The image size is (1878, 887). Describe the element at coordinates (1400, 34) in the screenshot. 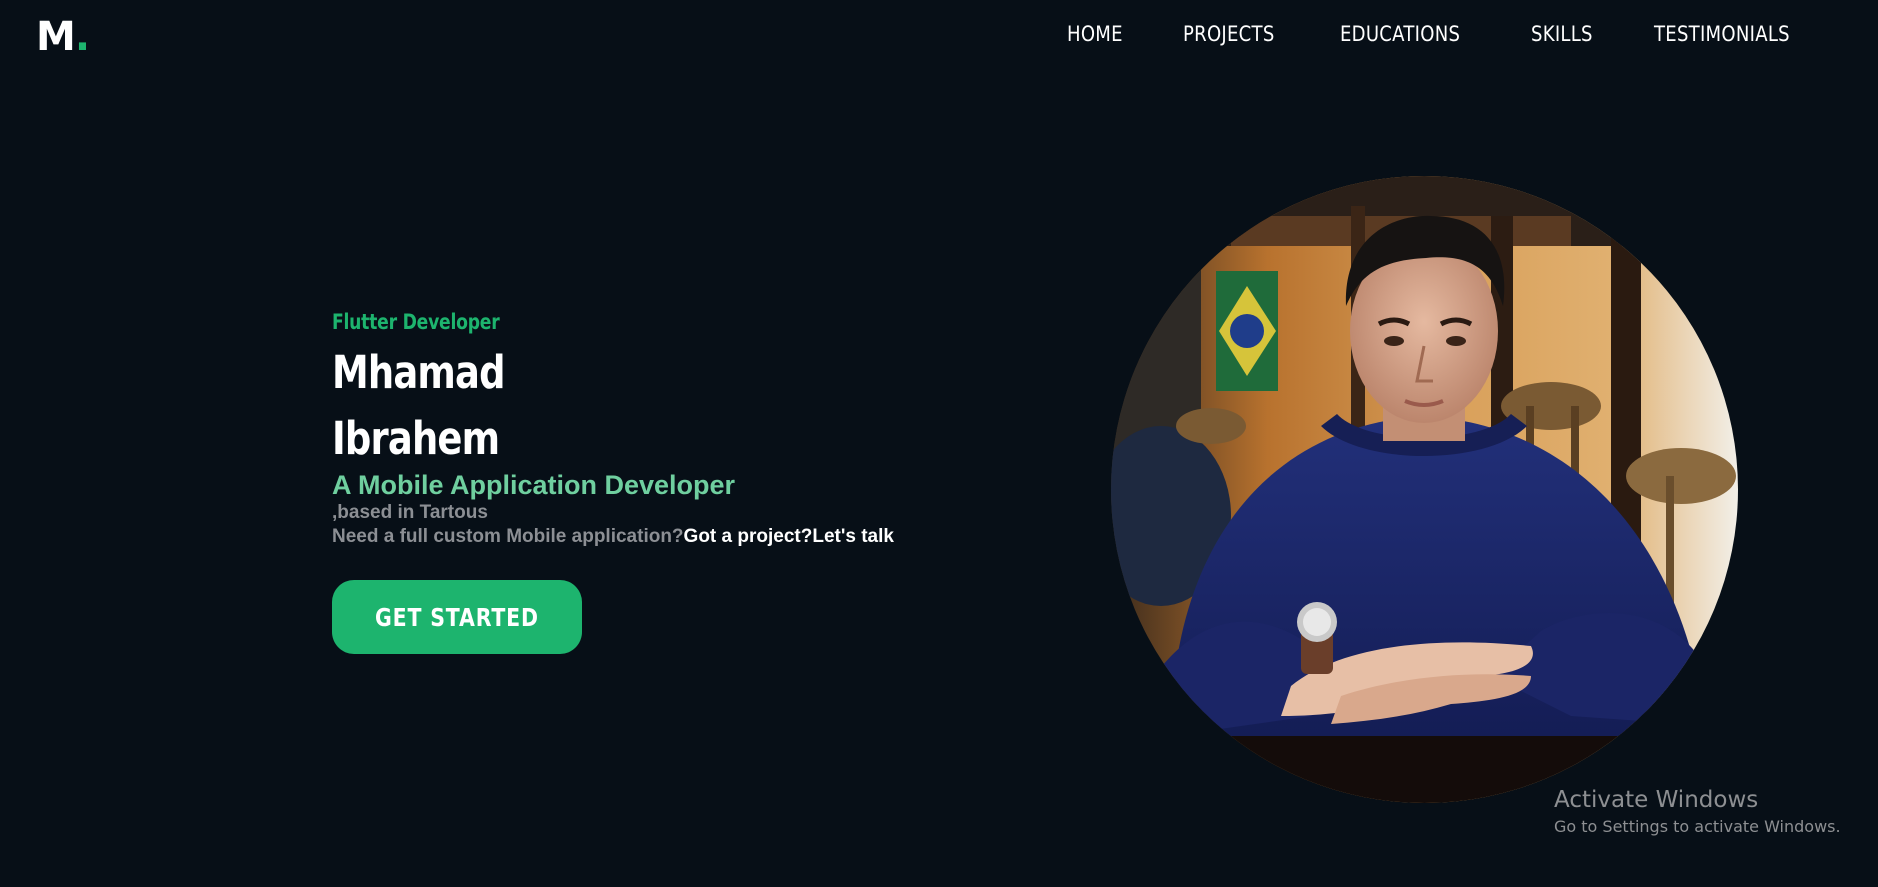

I see `nav-educations: EDUCATIONS` at that location.